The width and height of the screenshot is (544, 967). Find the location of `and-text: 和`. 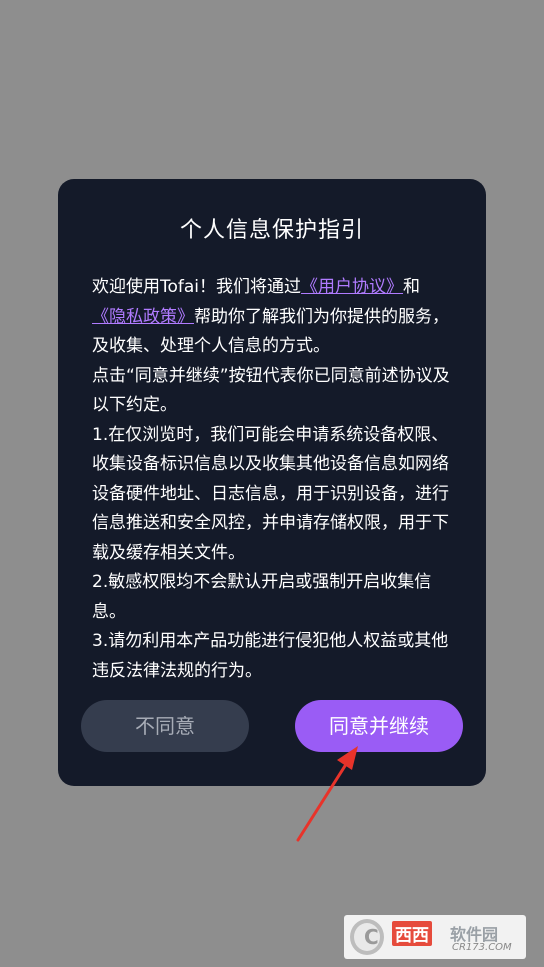

and-text: 和 is located at coordinates (412, 287).